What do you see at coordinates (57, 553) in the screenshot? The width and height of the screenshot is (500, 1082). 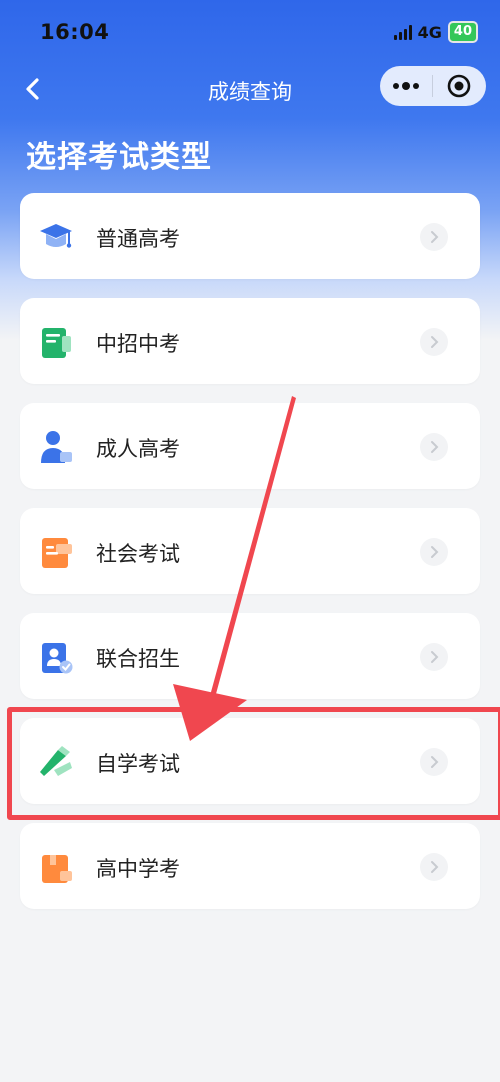 I see `orange-document-icon` at bounding box center [57, 553].